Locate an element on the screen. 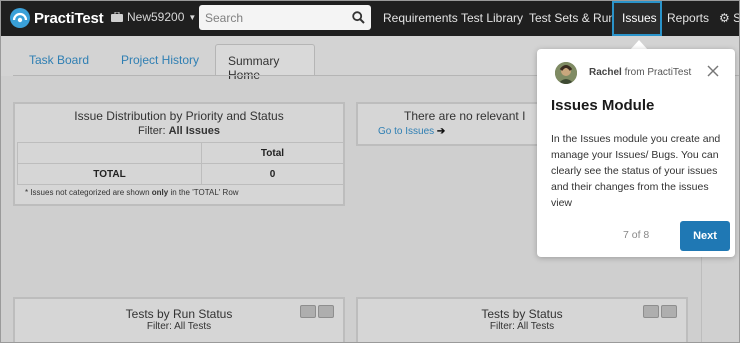  footnote-text-end: in the 'TOTAL' Row is located at coordinates (204, 192).